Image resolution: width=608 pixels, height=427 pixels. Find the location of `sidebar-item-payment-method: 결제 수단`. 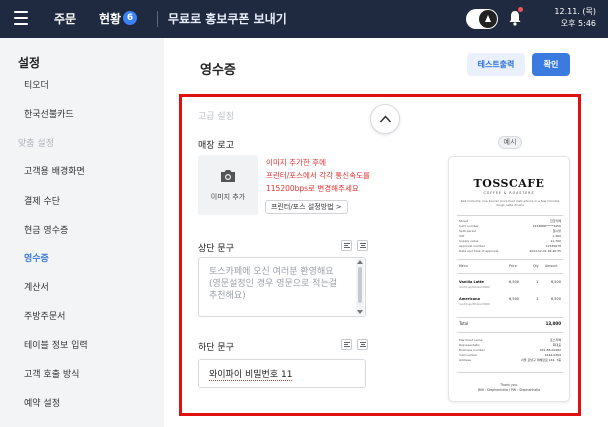

sidebar-item-payment-method: 결제 수단 is located at coordinates (42, 200).